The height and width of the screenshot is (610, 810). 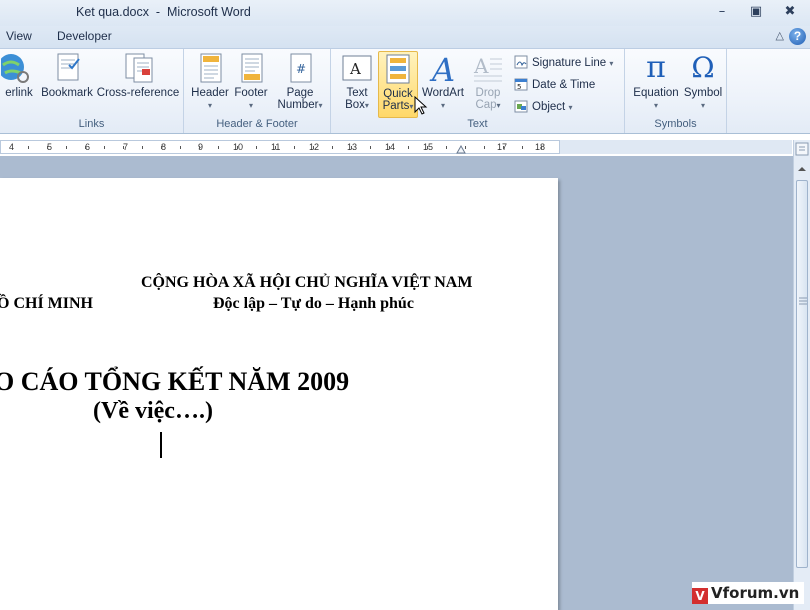 What do you see at coordinates (756, 12) in the screenshot?
I see `restore-button: ▣` at bounding box center [756, 12].